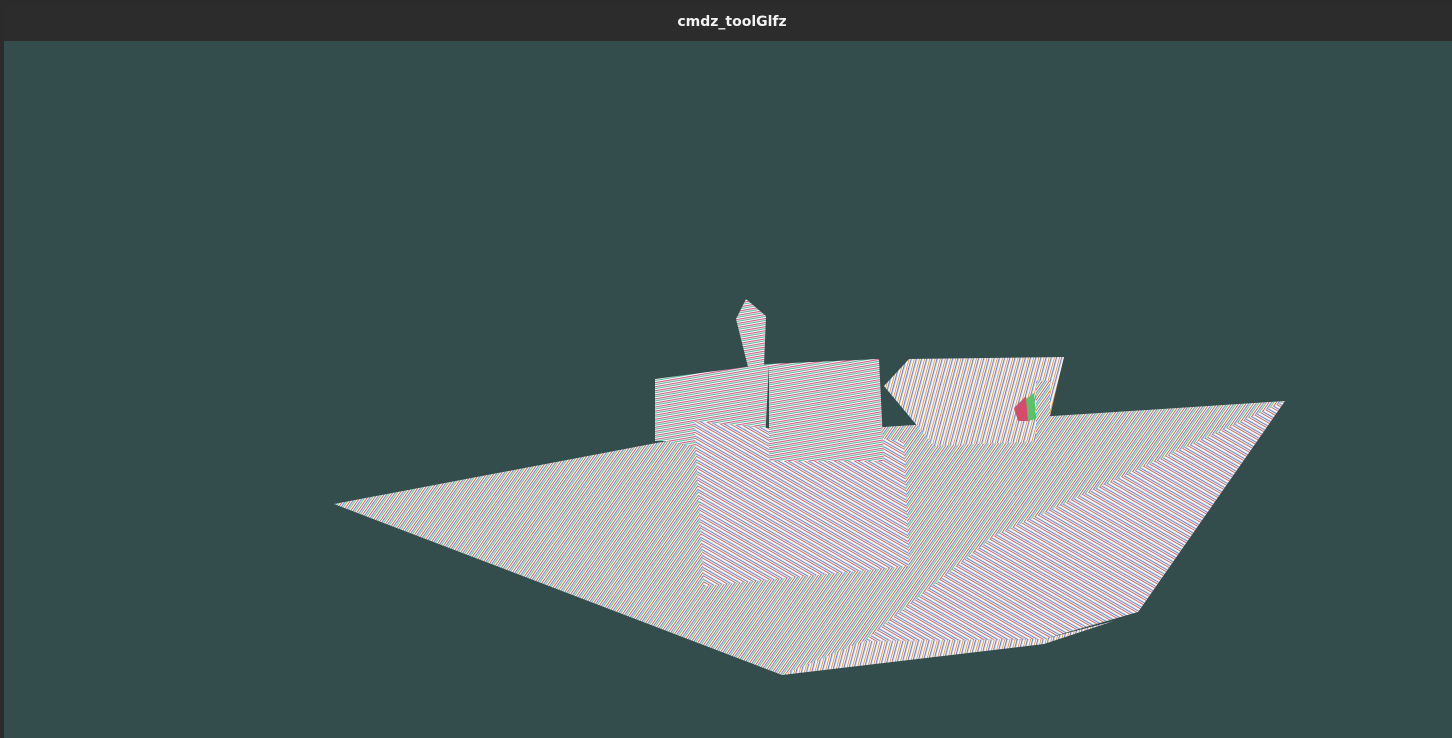 This screenshot has width=1452, height=738. I want to click on cabin-roof, so click(826, 410).